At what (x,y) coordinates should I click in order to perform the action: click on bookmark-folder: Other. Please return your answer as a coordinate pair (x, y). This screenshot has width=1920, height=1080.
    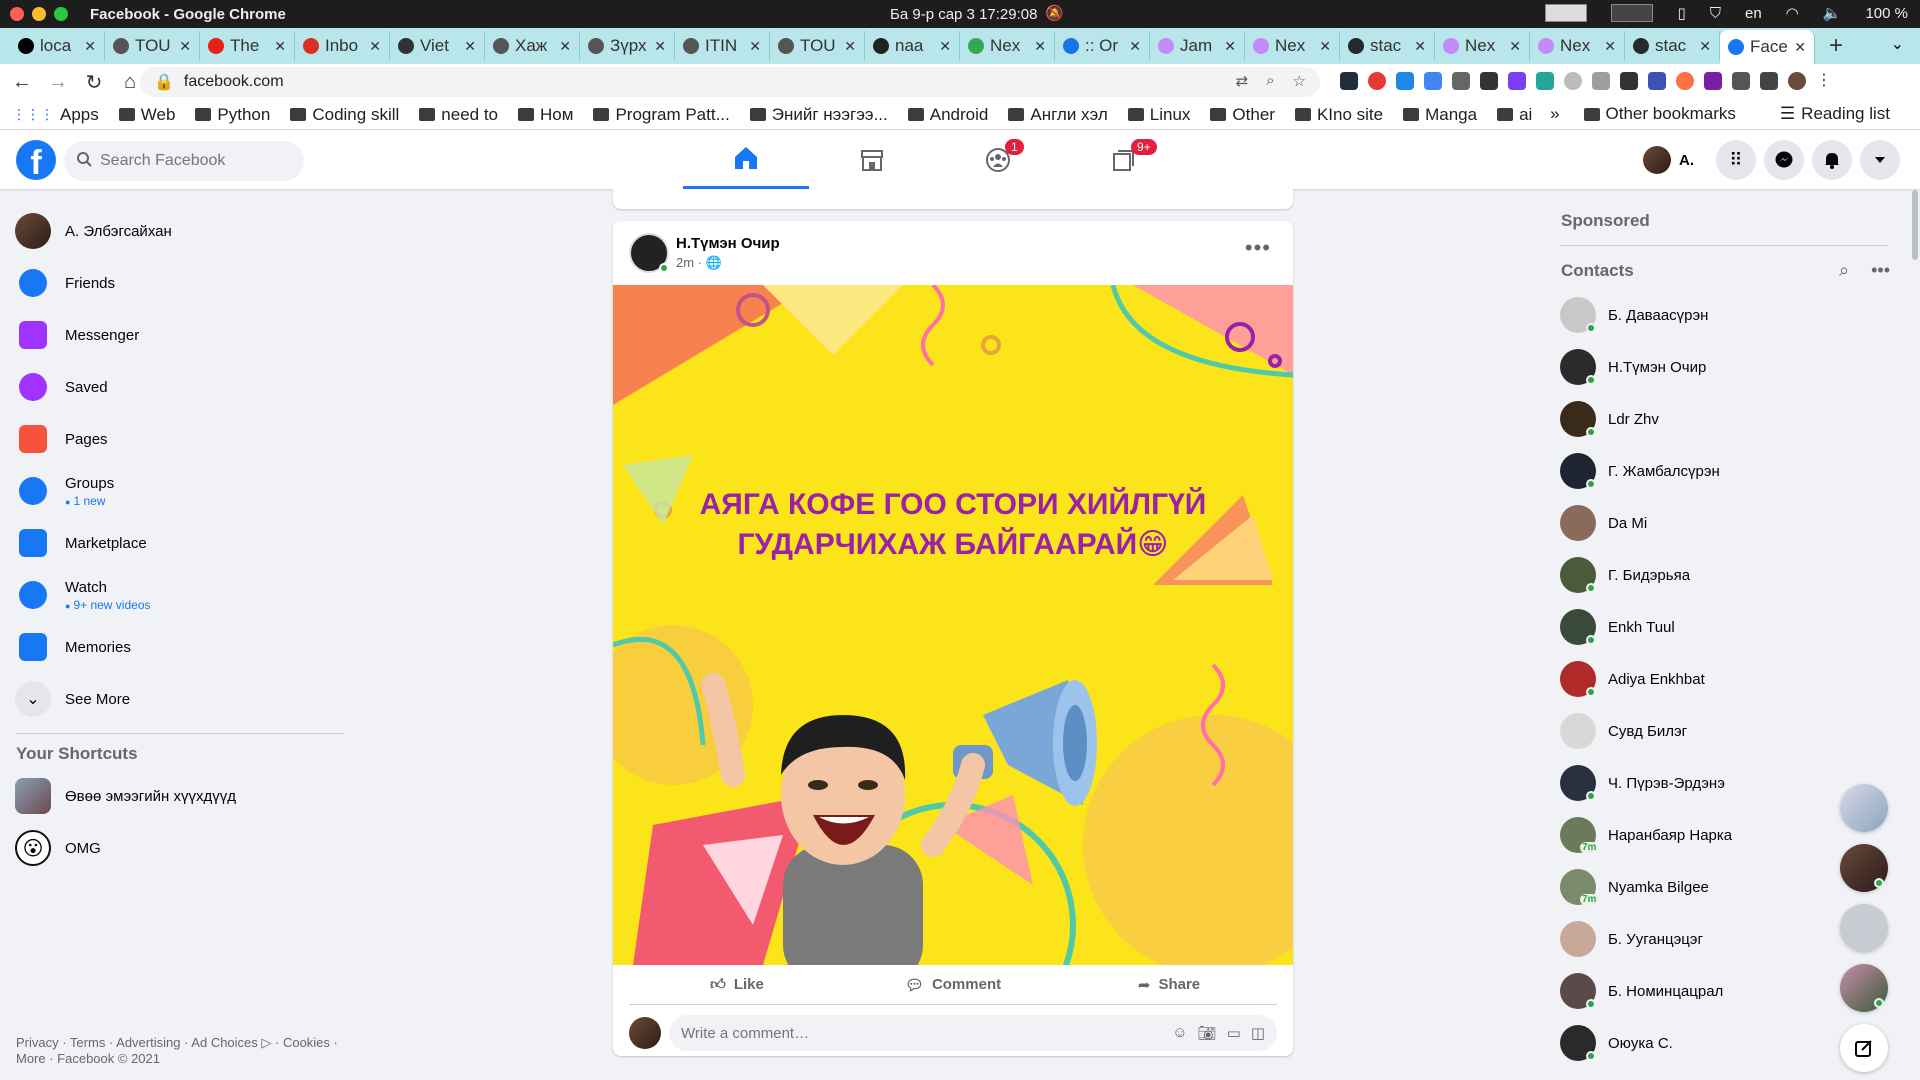
    Looking at the image, I should click on (1242, 115).